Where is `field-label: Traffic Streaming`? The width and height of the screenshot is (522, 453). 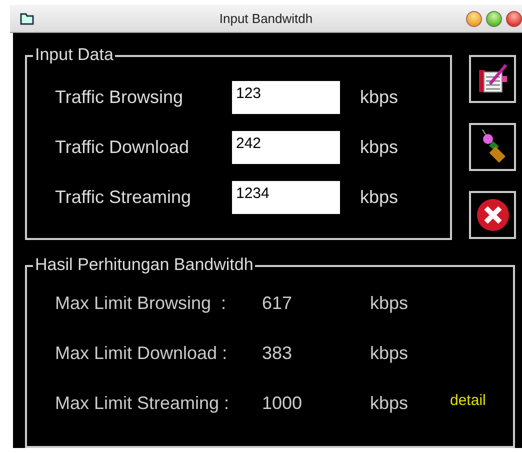
field-label: Traffic Streaming is located at coordinates (123, 197).